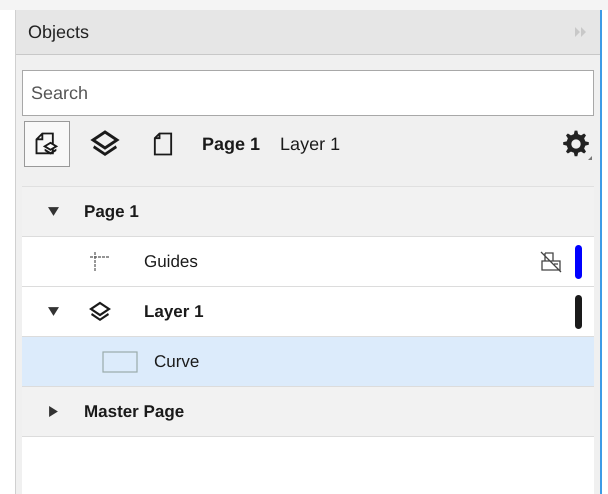 The height and width of the screenshot is (494, 608). I want to click on settings-icon, so click(576, 144).